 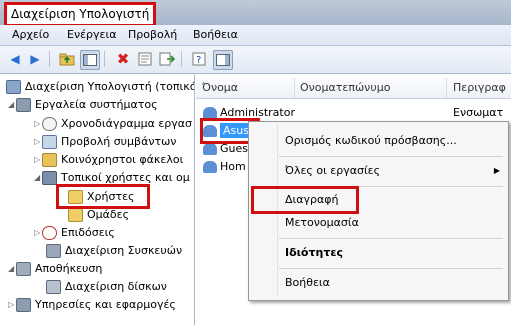 What do you see at coordinates (223, 60) in the screenshot?
I see `action-pane-icon` at bounding box center [223, 60].